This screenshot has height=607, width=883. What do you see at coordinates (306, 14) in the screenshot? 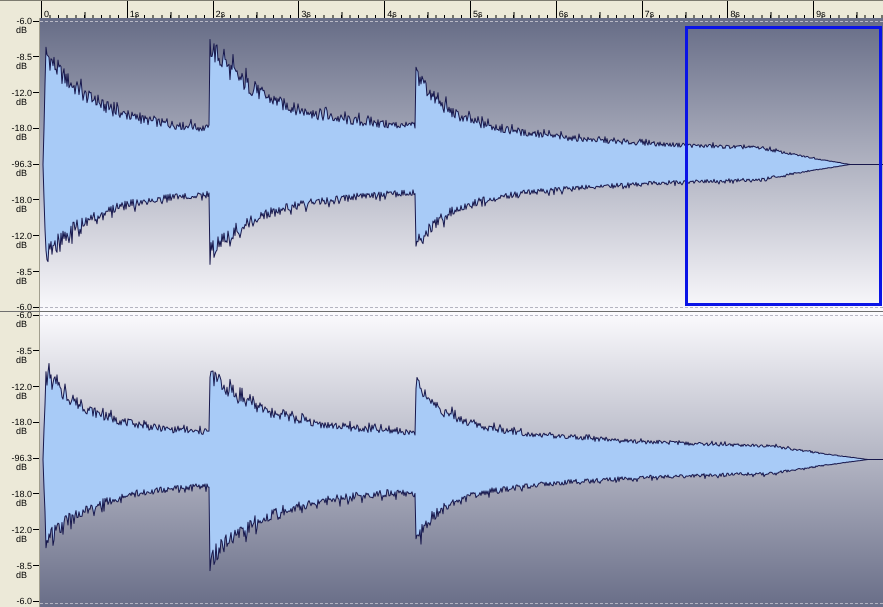
I see `time-label: 3s` at bounding box center [306, 14].